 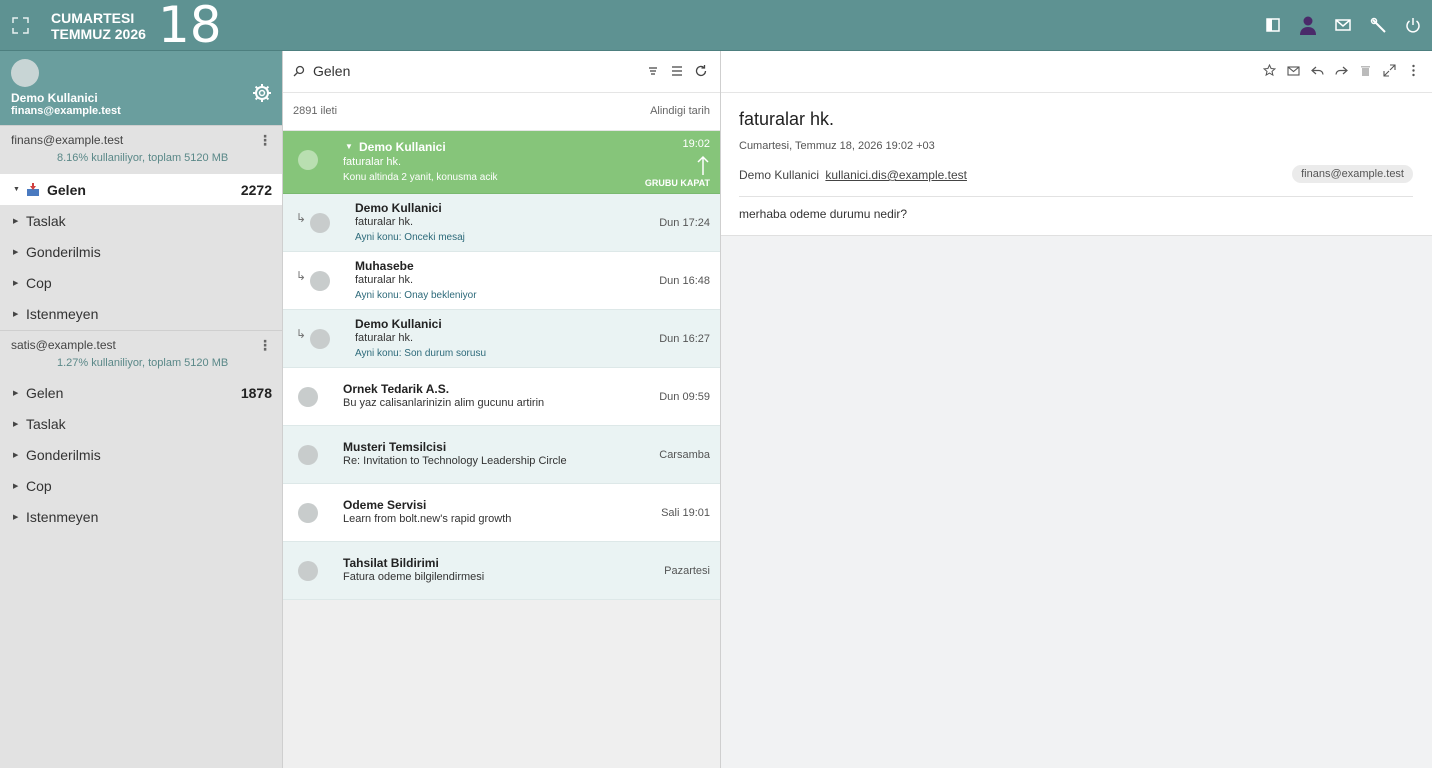 I want to click on mail-icon, so click(x=1343, y=25).